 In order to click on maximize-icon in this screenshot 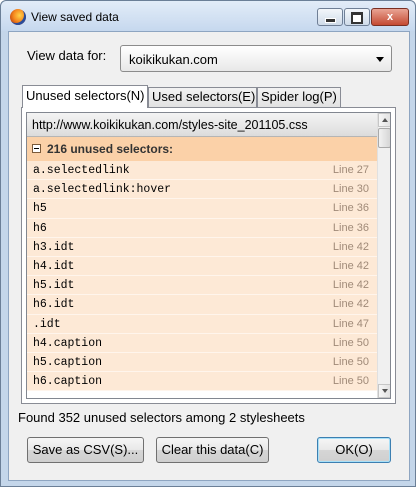, I will do `click(357, 18)`.